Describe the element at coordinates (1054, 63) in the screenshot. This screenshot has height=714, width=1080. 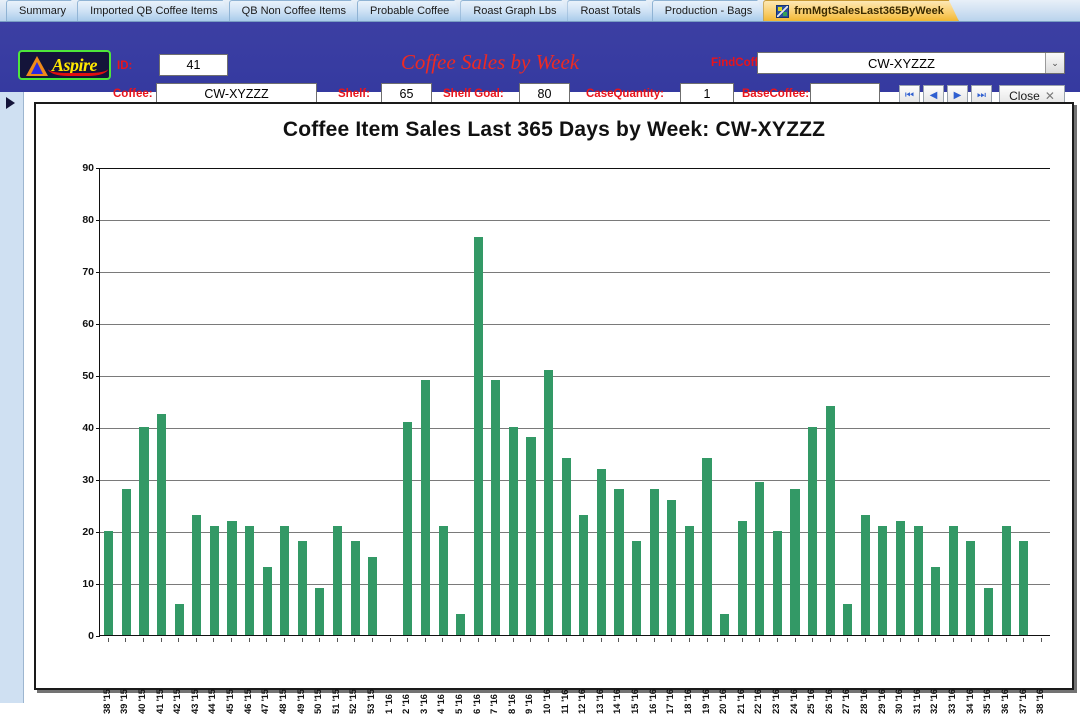
I see `chevron-down-icon: ⌄` at that location.